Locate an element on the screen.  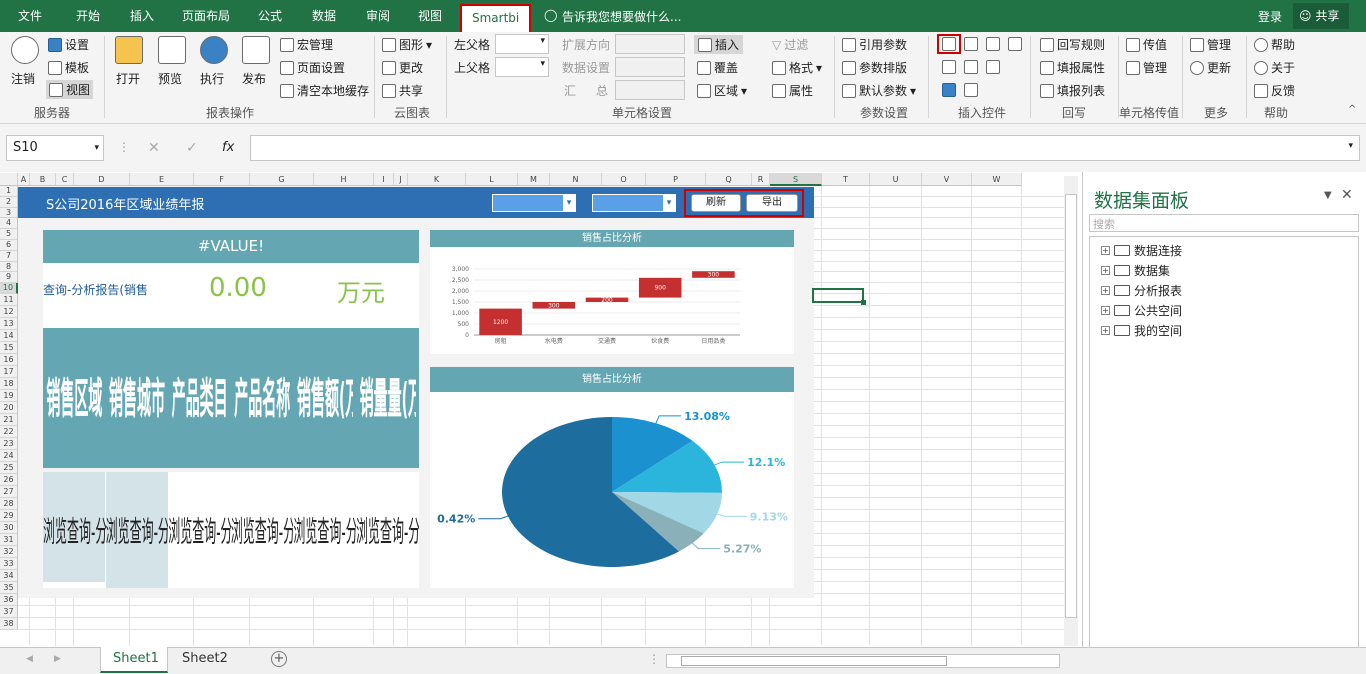
column-header: J is located at coordinates (401, 179).